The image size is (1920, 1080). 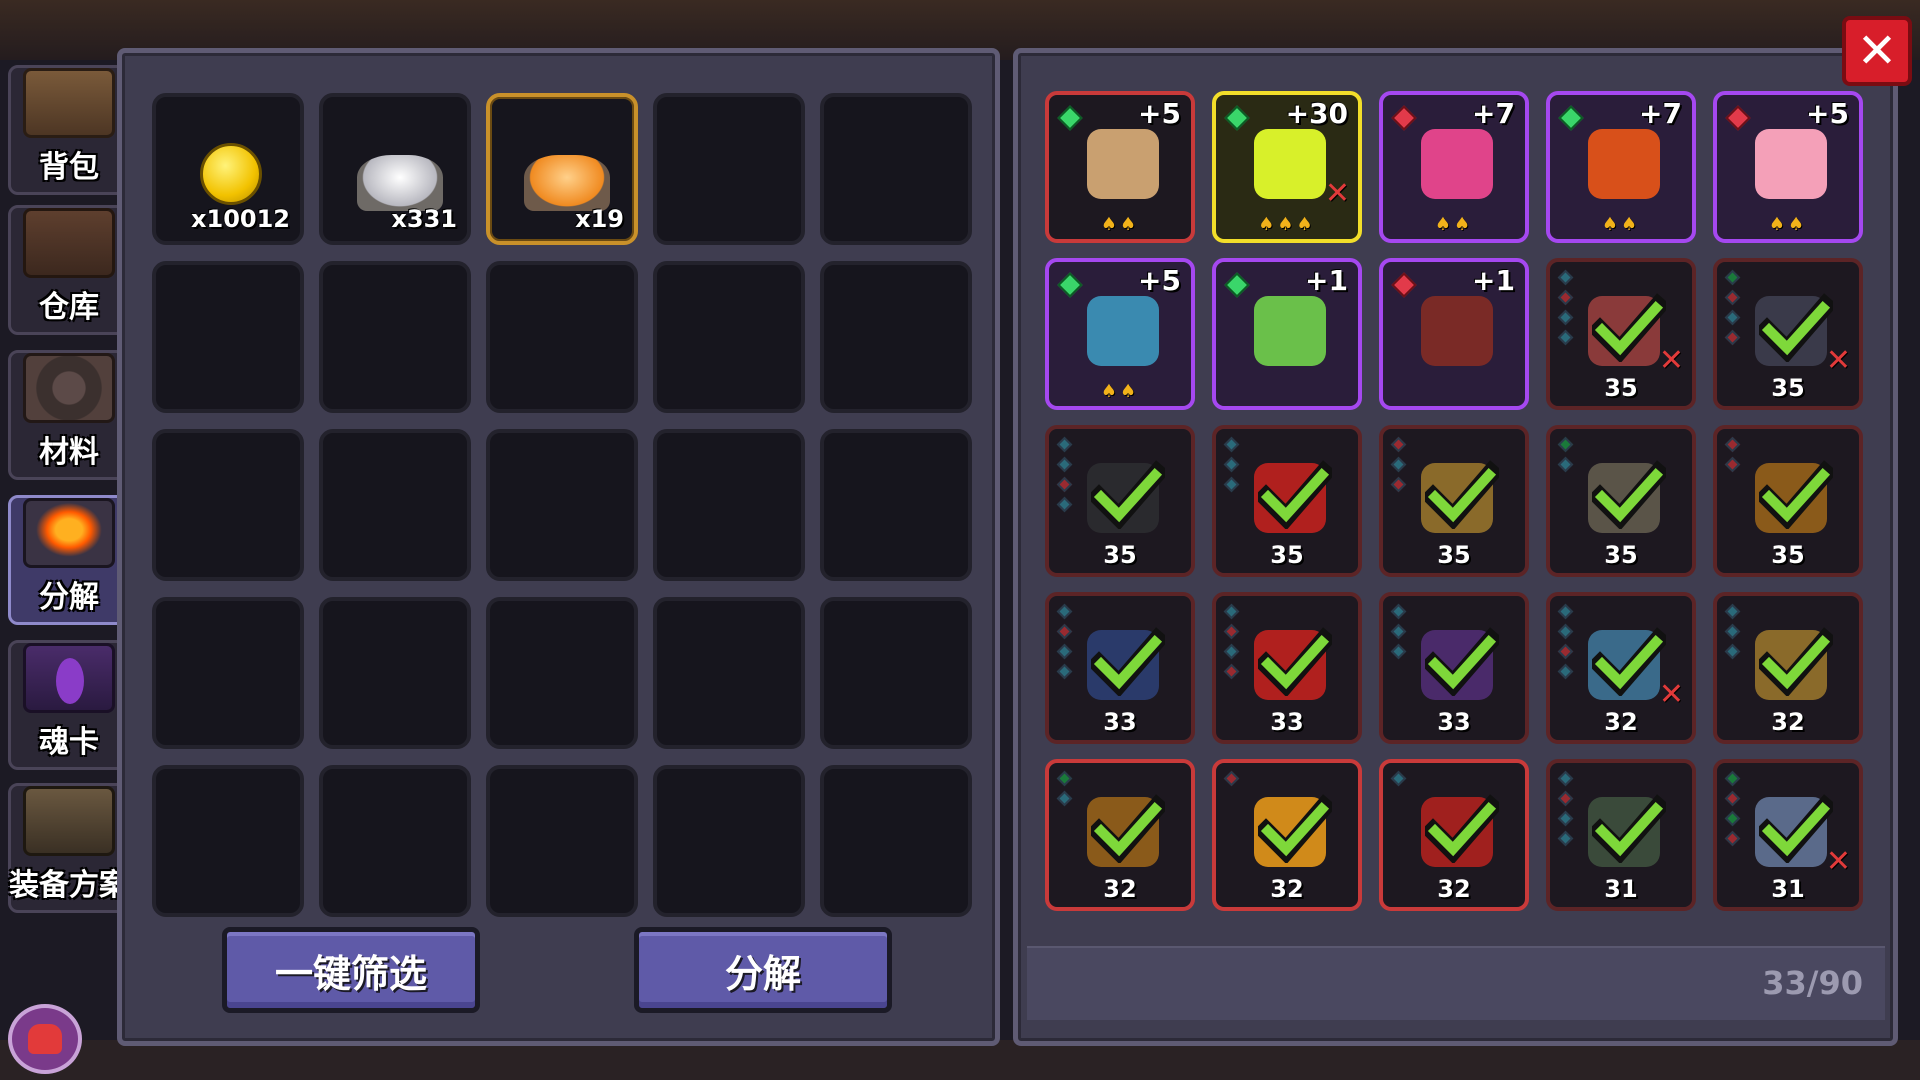 What do you see at coordinates (1316, 113) in the screenshot?
I see `enhance-level: +30` at bounding box center [1316, 113].